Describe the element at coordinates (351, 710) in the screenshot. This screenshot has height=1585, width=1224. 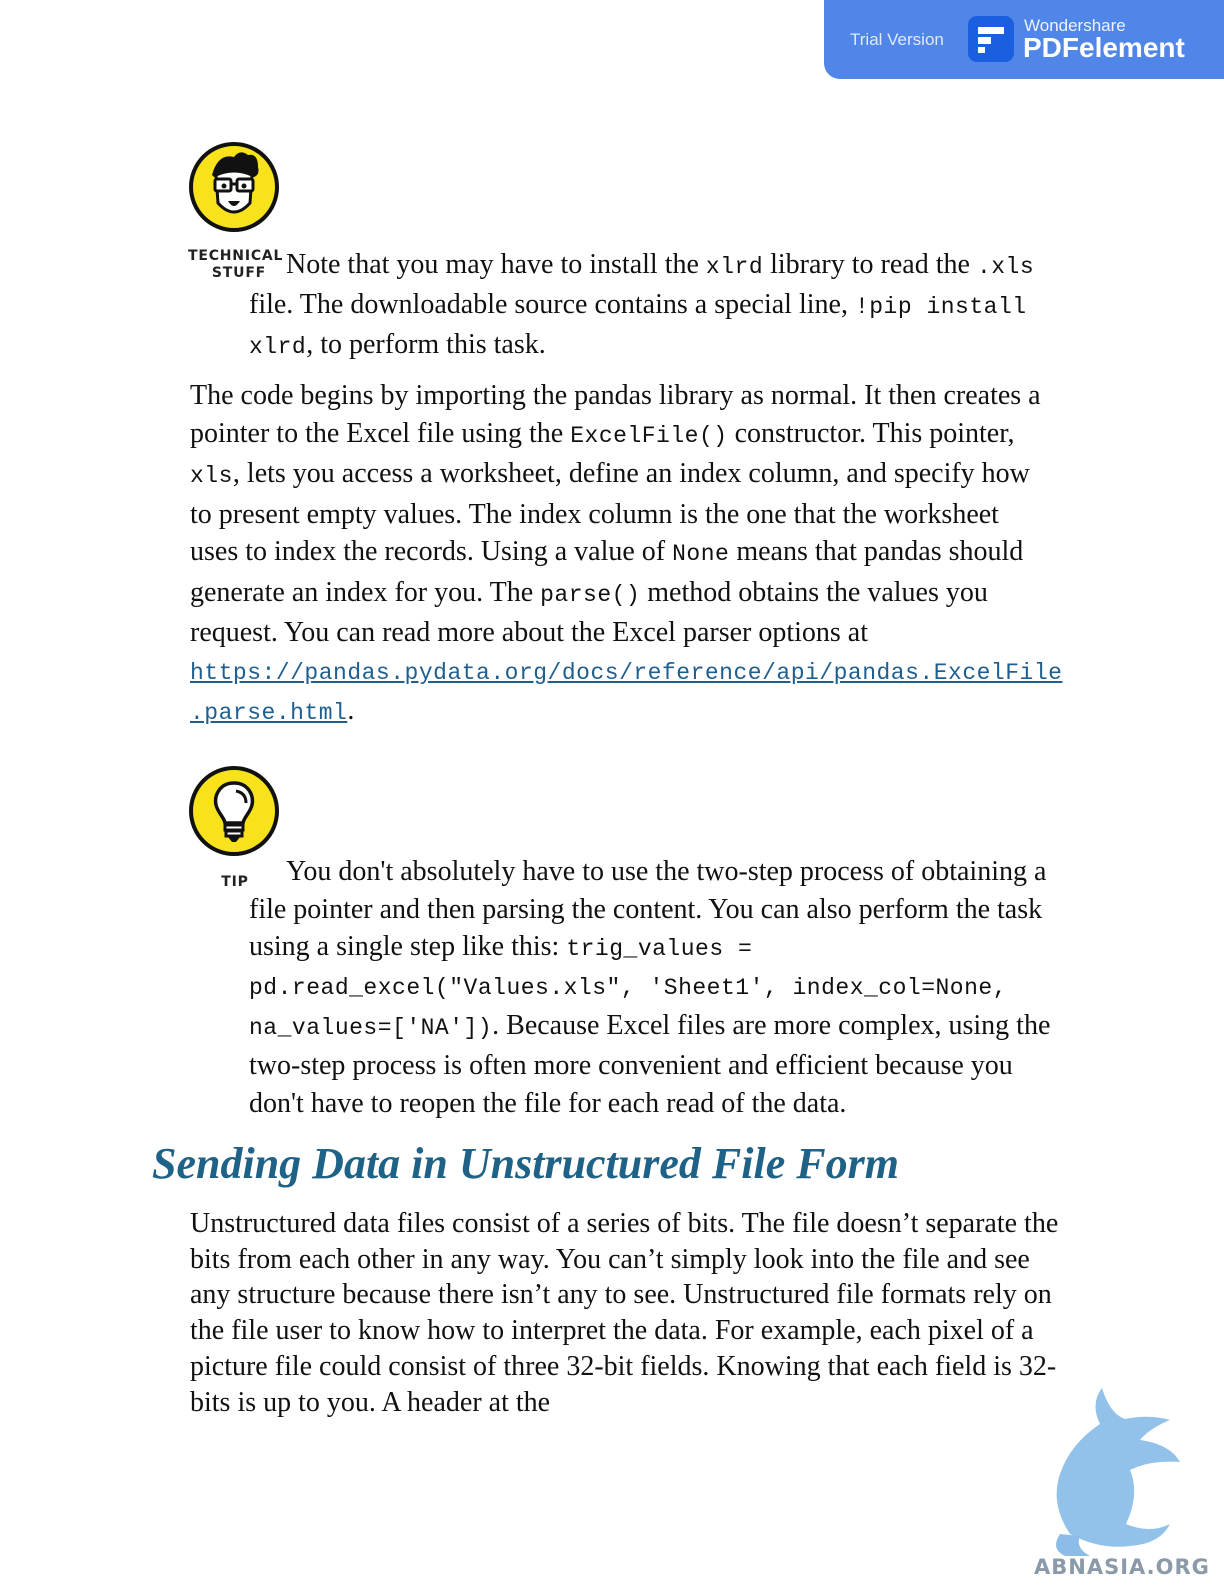
I see `body-text-6: .` at that location.